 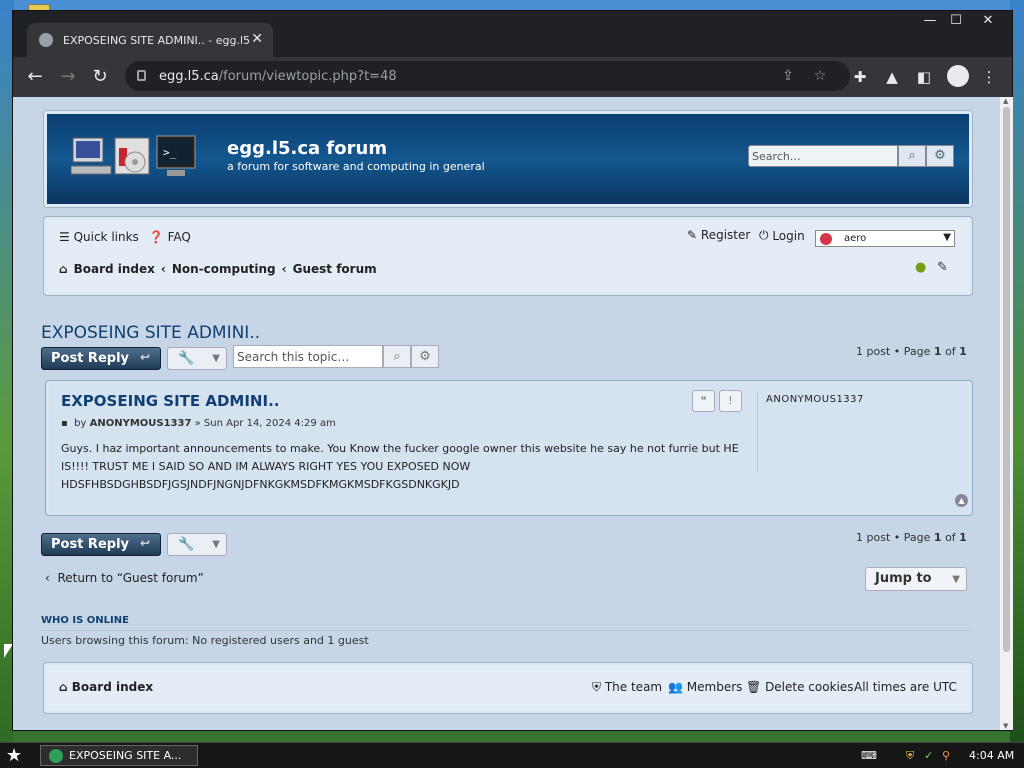 I want to click on jump-to-button: Jump to ▼, so click(x=916, y=579).